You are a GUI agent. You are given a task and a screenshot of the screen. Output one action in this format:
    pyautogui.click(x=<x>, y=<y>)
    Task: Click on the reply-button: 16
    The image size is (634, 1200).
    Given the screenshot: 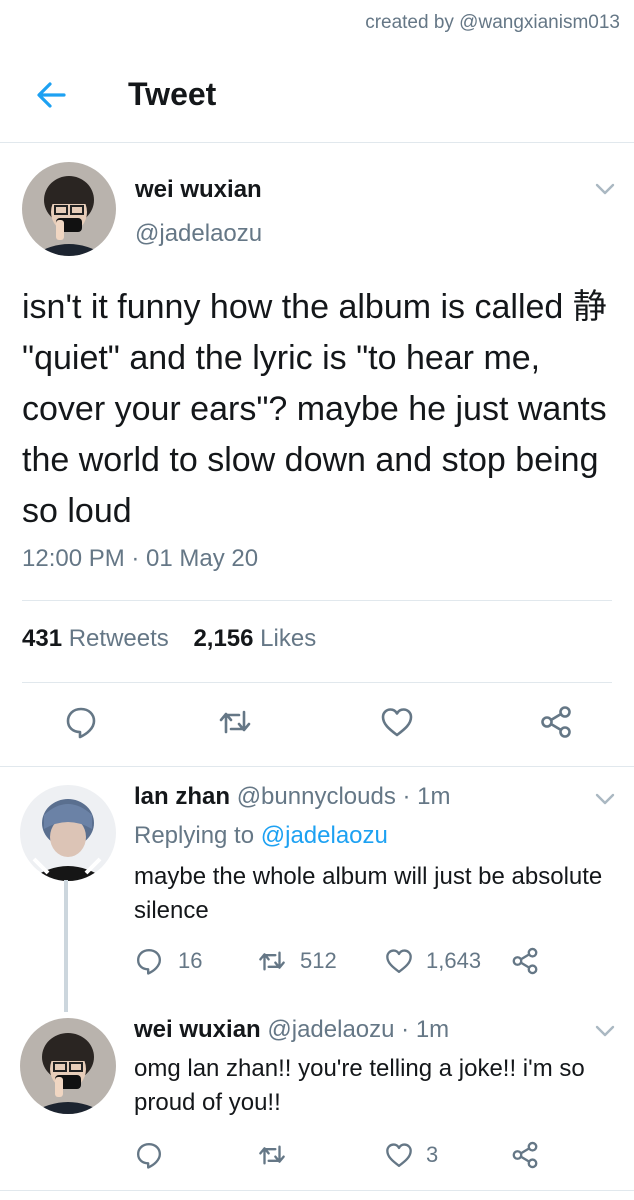 What is the action you would take?
    pyautogui.click(x=168, y=961)
    